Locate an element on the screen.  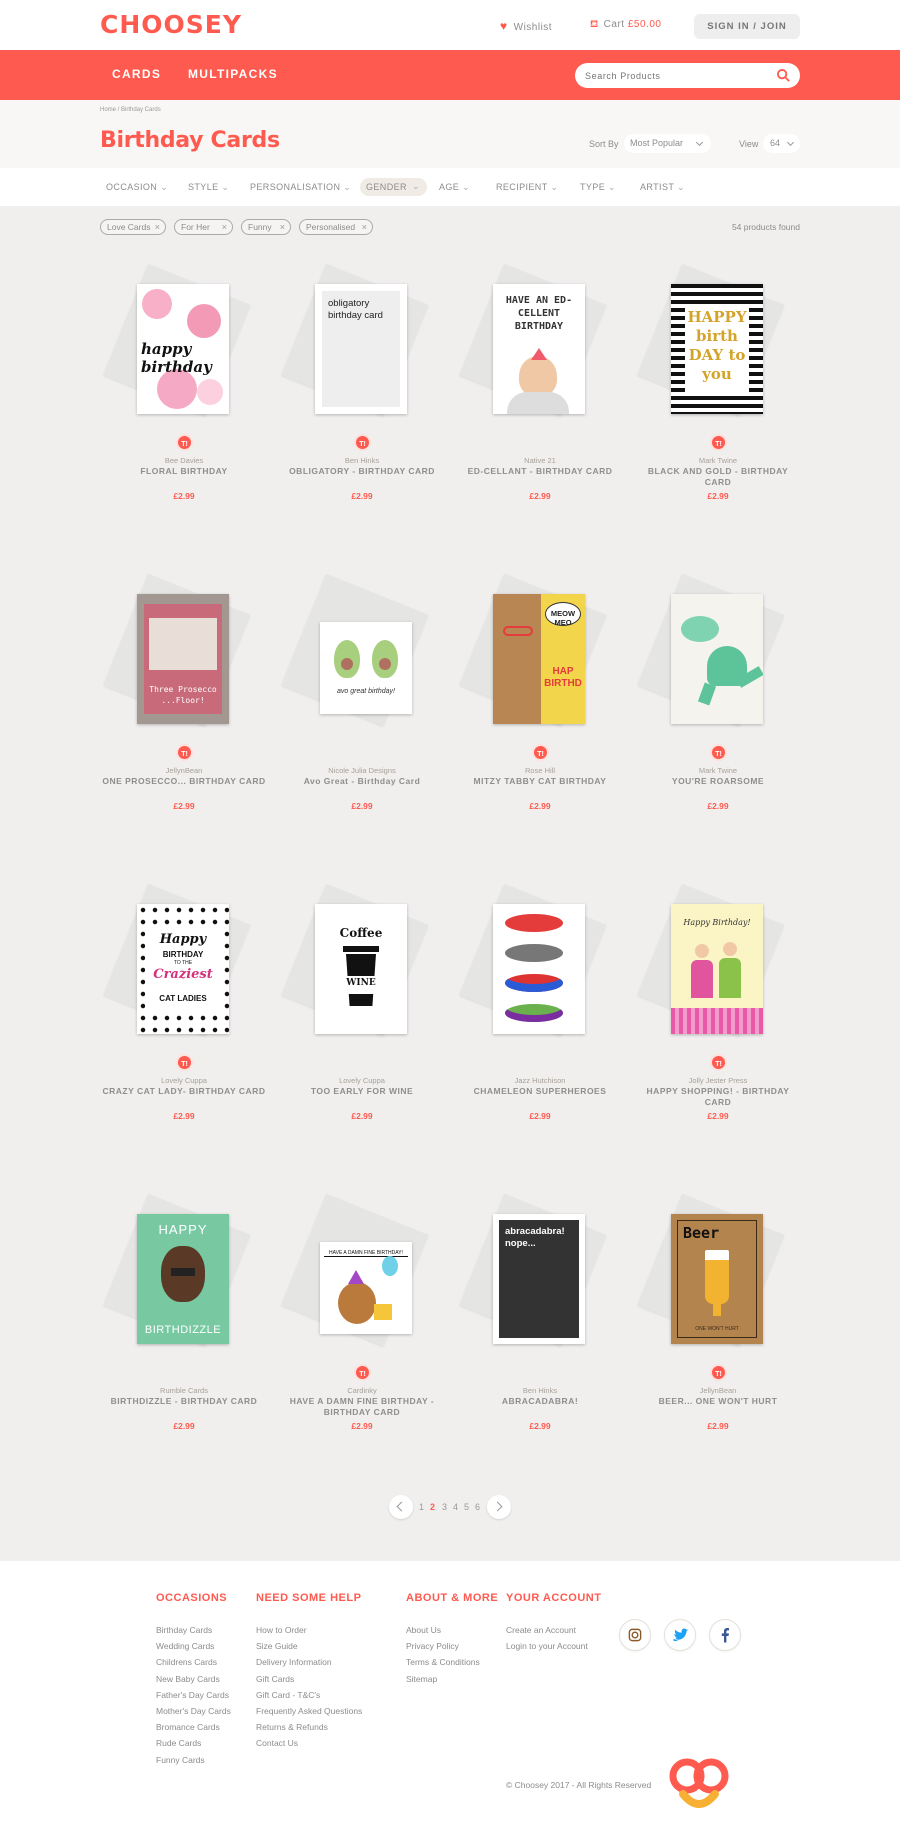
product-seller: Ben Hinks is located at coordinates (540, 1390).